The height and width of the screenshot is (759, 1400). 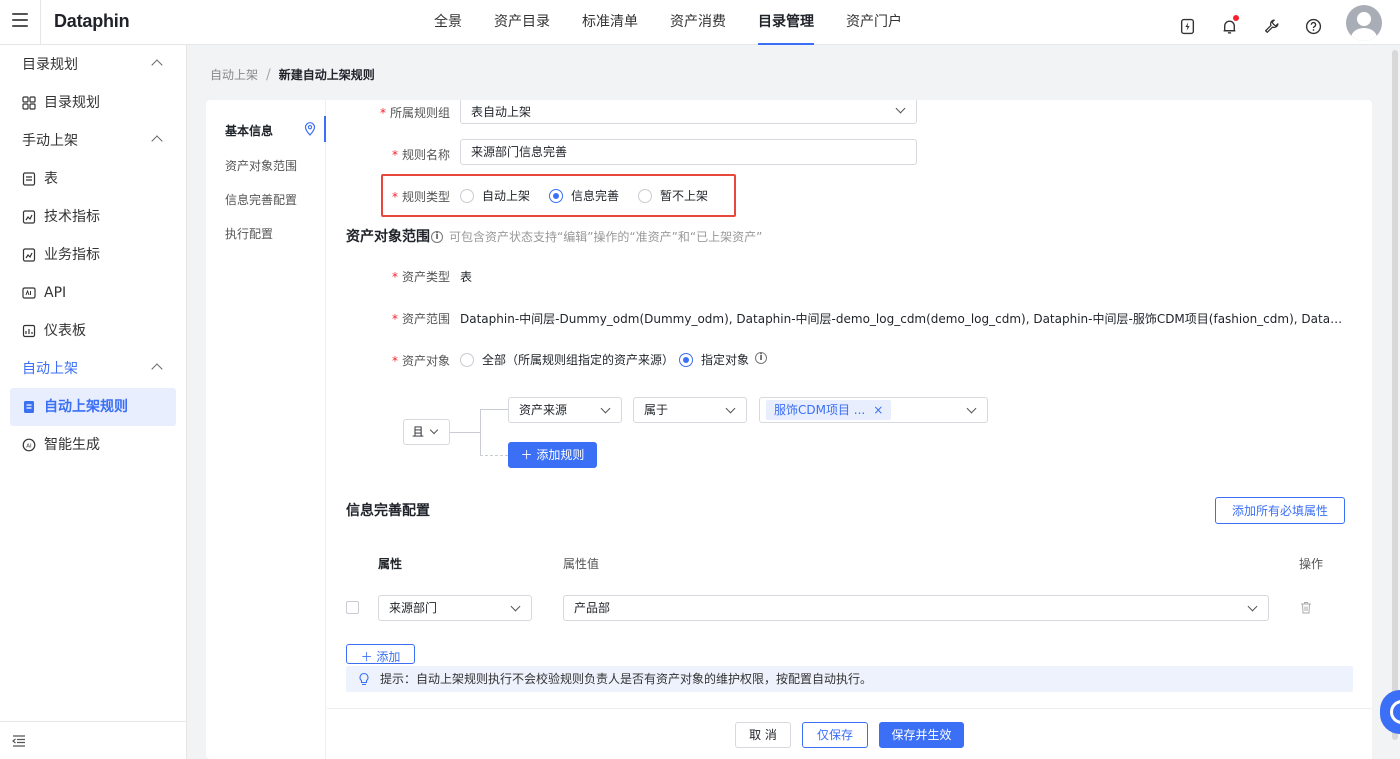 I want to click on wrench-icon, so click(x=1271, y=26).